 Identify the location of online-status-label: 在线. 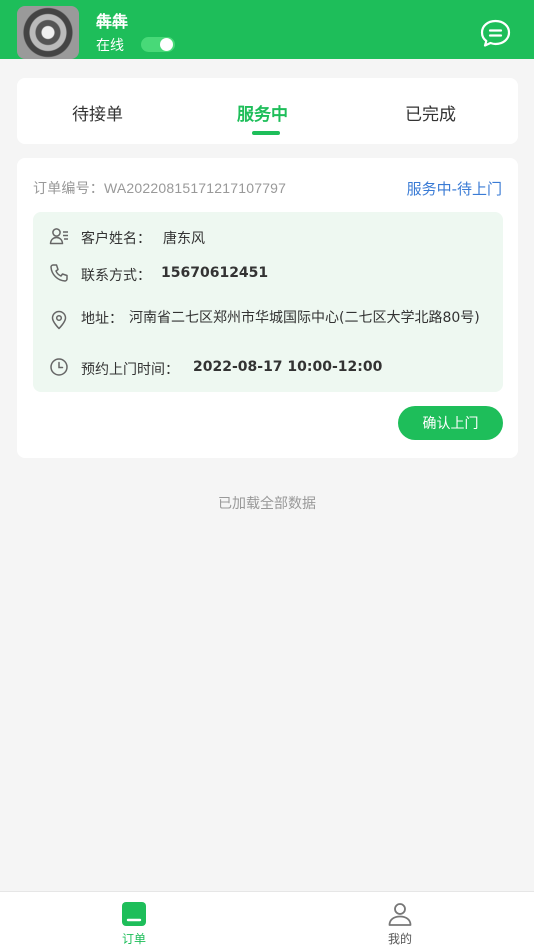
(110, 46).